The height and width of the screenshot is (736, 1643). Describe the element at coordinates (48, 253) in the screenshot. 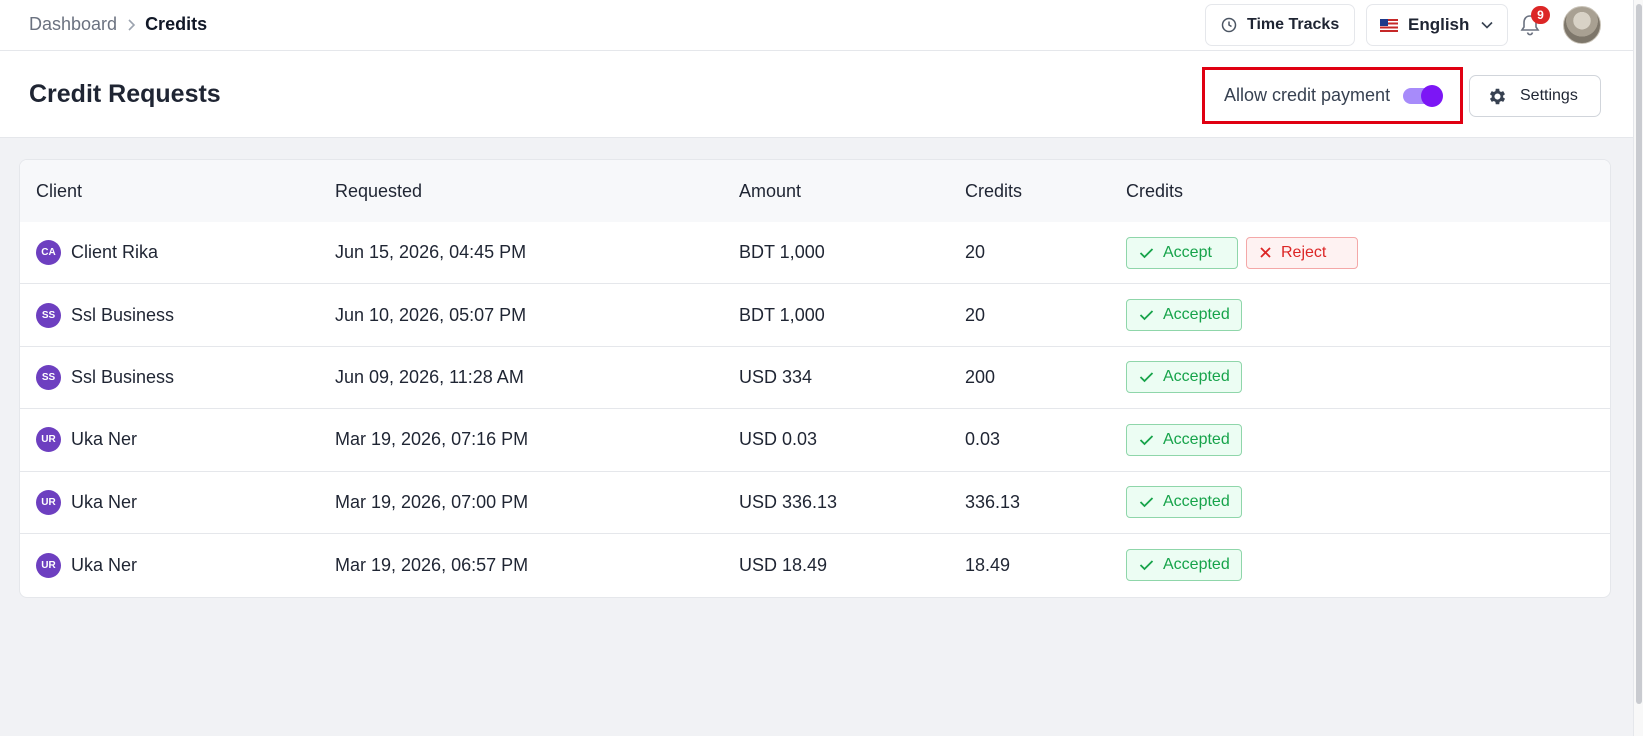

I see `client-initials-avatar: CA` at that location.